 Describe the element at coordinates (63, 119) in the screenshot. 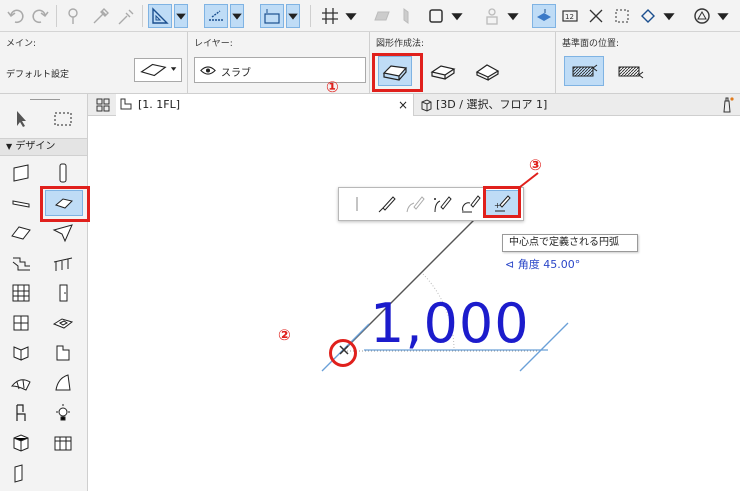

I see `marquee-tool-icon` at that location.